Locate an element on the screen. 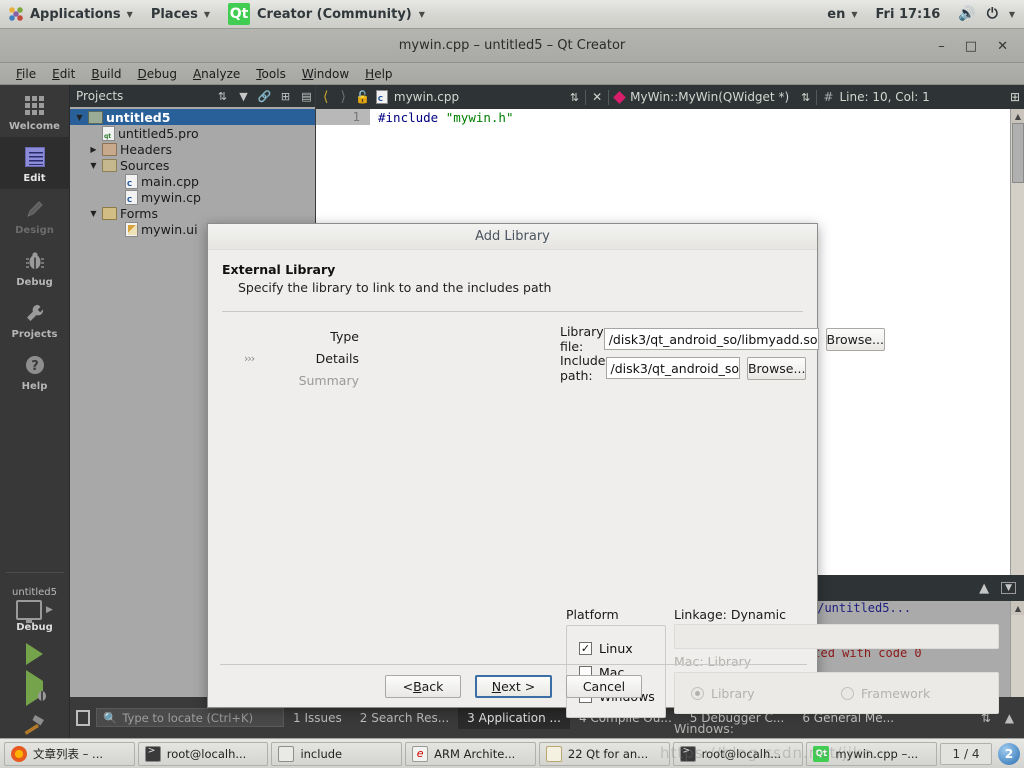  nav-back-icon: ⟨ is located at coordinates (325, 97).